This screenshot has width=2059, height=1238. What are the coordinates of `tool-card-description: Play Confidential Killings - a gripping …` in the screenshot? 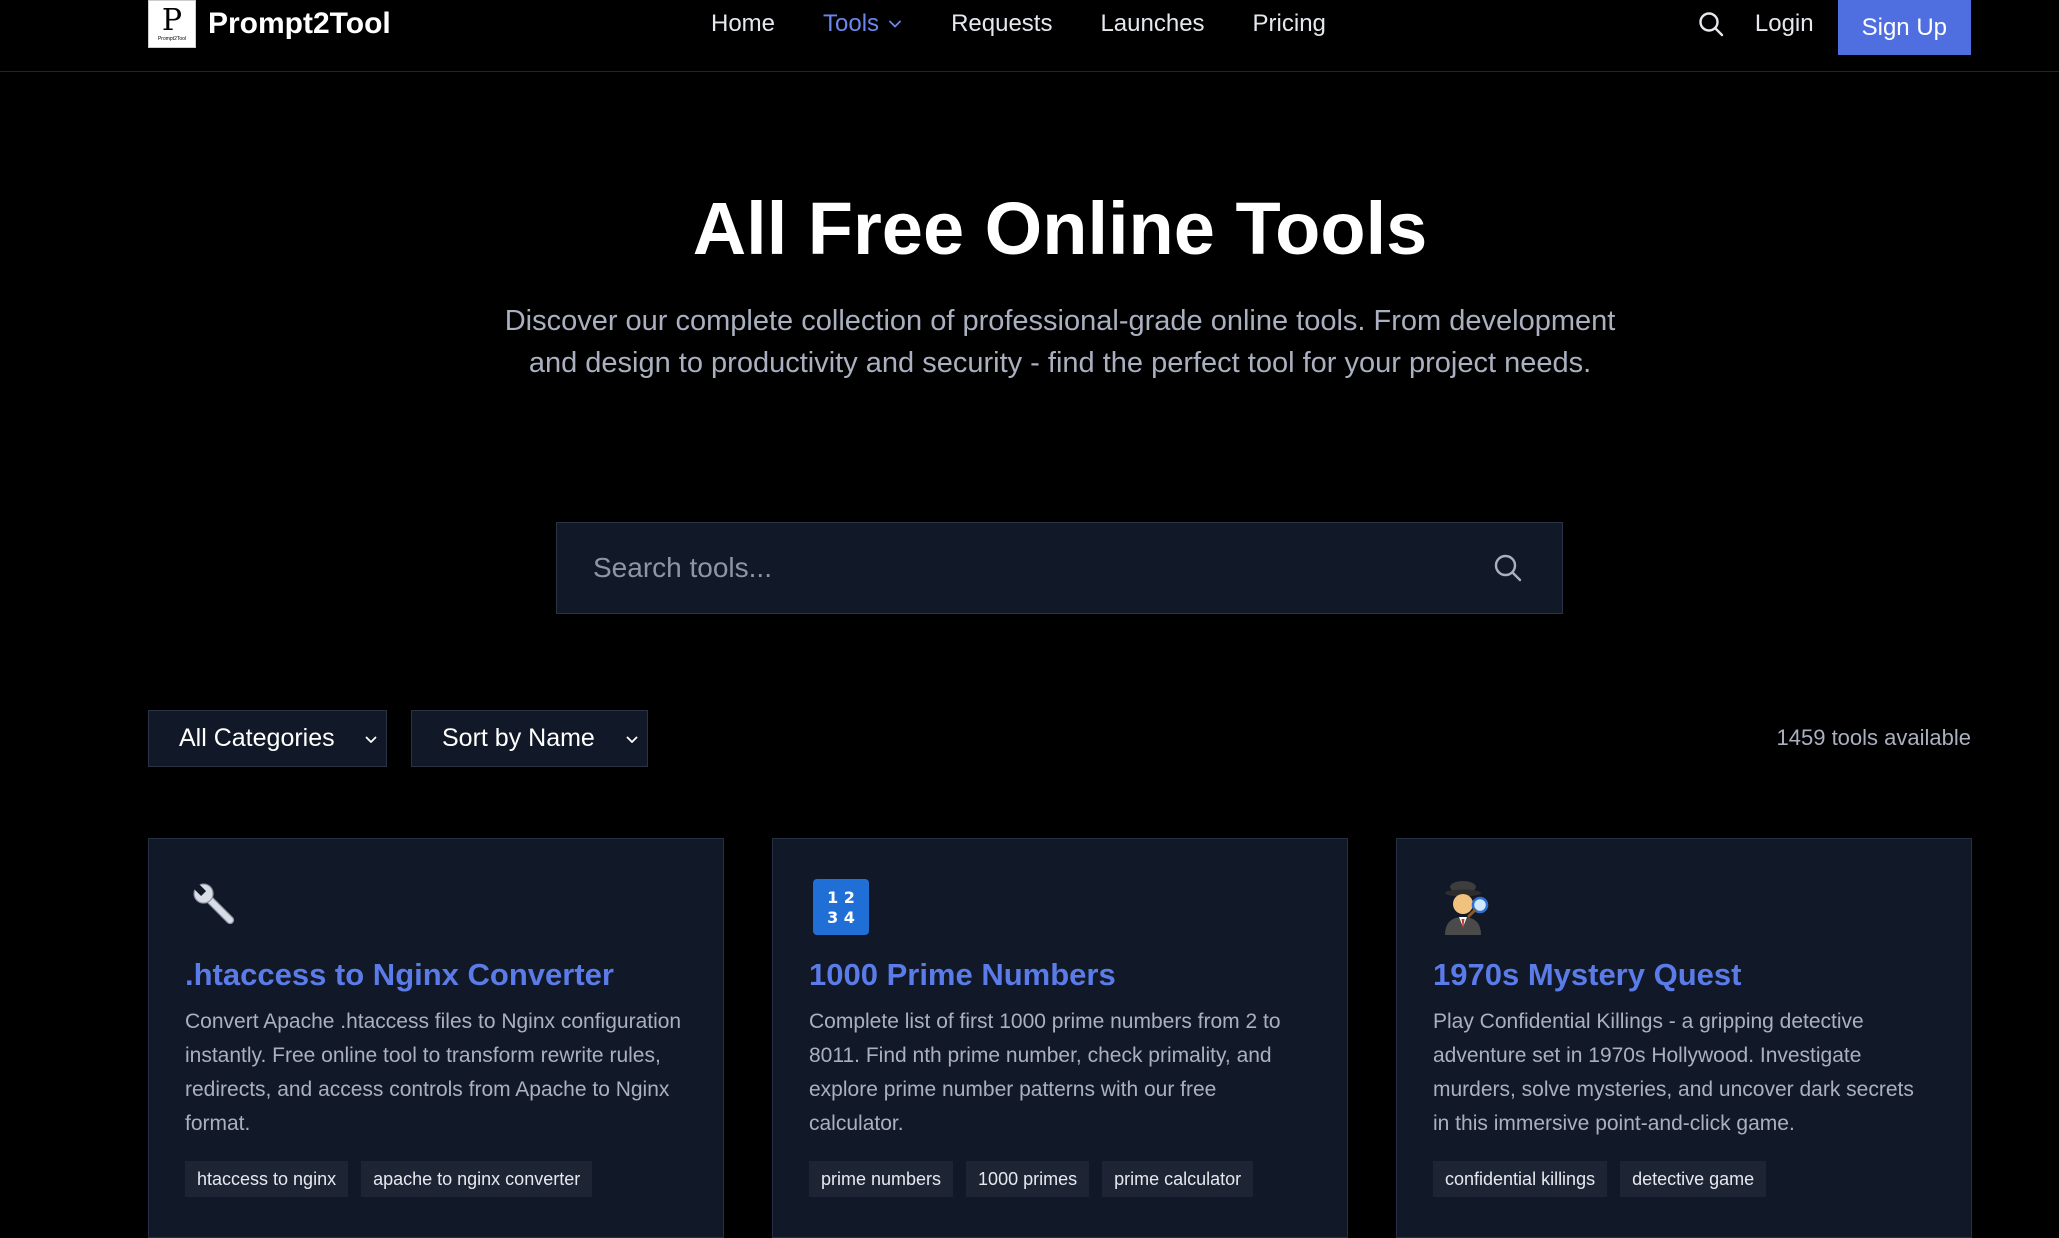 It's located at (1673, 1072).